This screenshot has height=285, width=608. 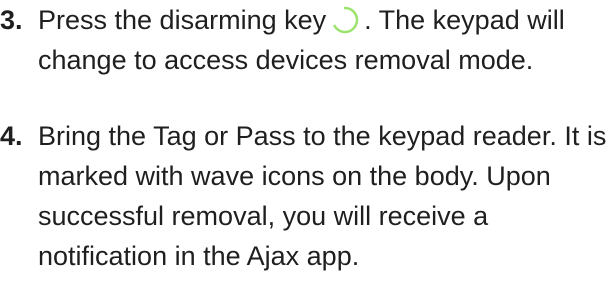 I want to click on step-number: 4., so click(x=11, y=136).